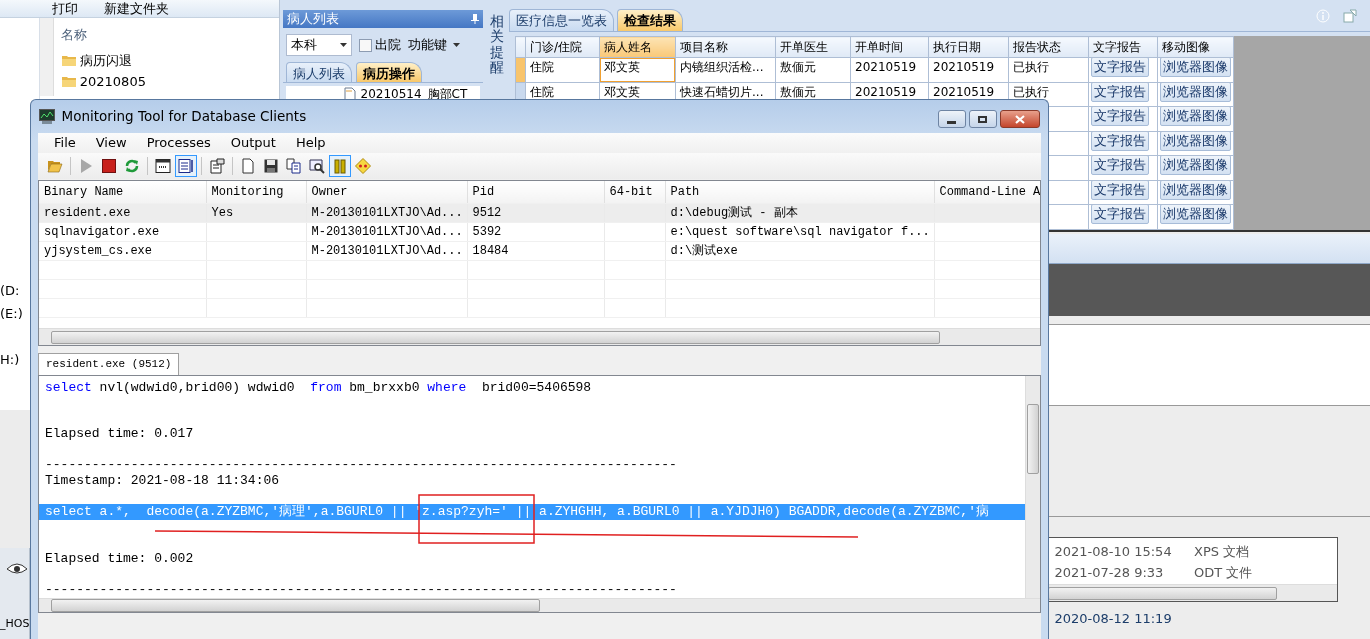  Describe the element at coordinates (535, 231) in the screenshot. I see `table-cell: 5392` at that location.